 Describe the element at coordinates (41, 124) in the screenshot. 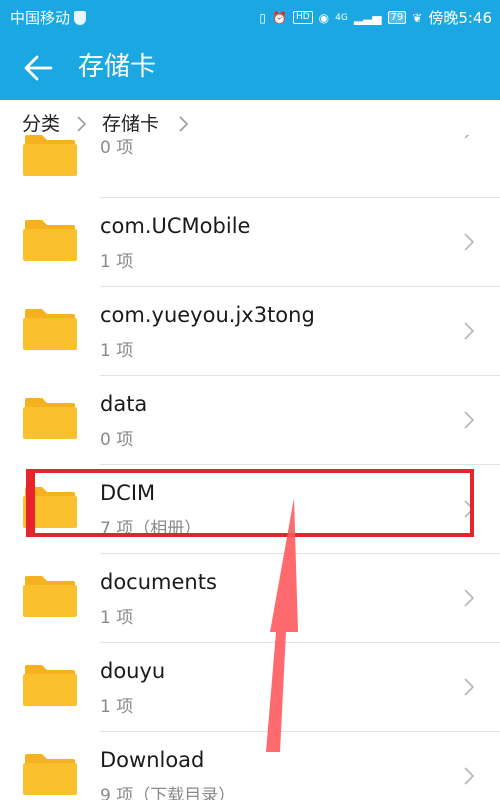

I see `breadcrumb-item-category: 分类` at that location.